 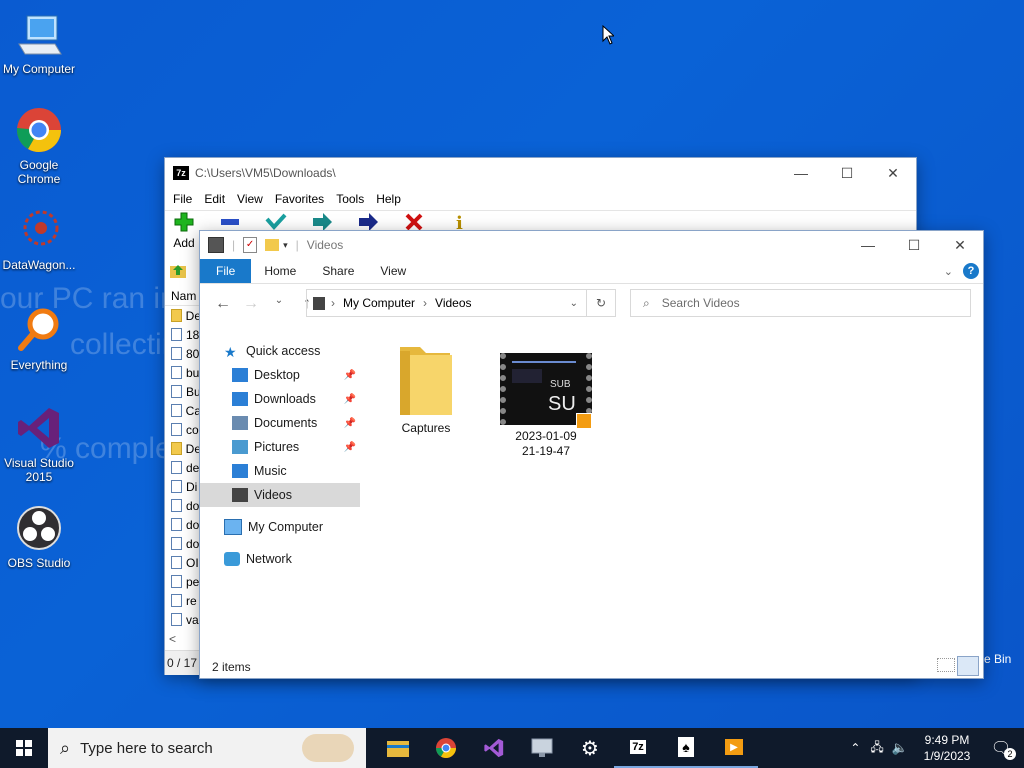 I want to click on large-icons-view-icon, so click(x=968, y=666).